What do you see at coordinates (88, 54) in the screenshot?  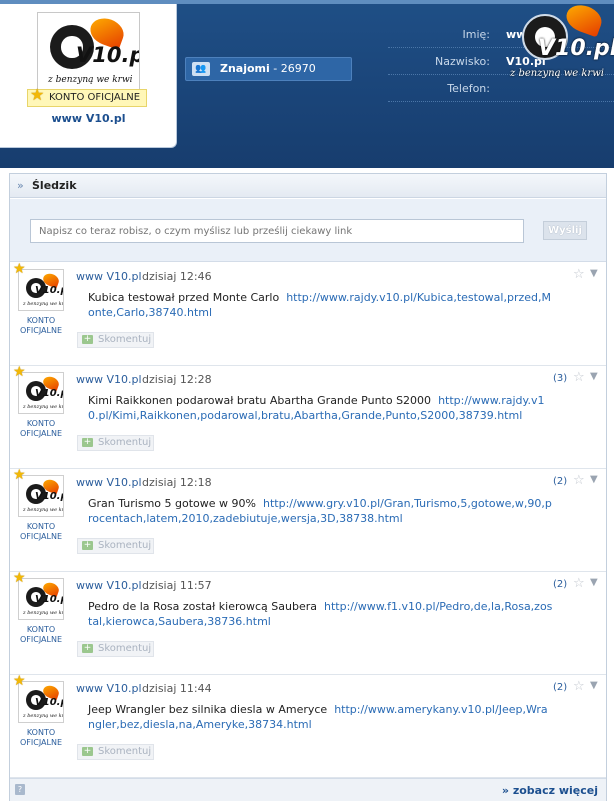 I see `profile-logo: V10.pl z benzyną we krwi` at bounding box center [88, 54].